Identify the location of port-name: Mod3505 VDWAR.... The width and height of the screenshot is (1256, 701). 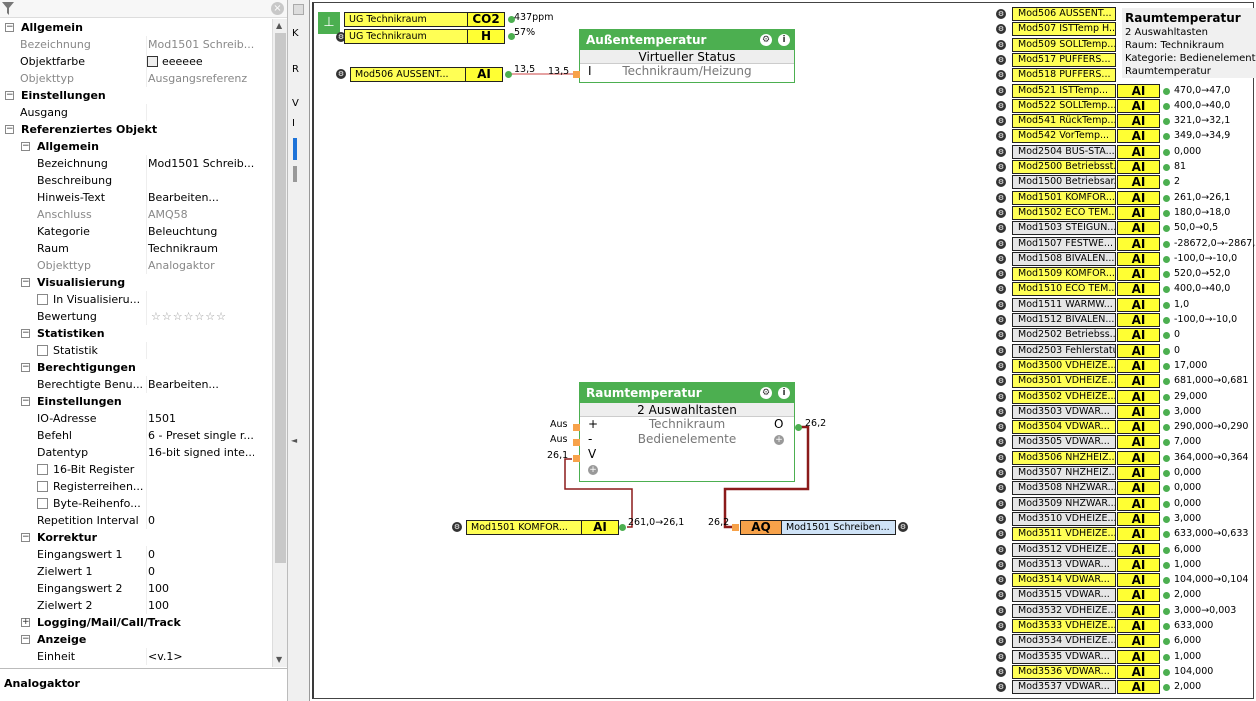
(1064, 442).